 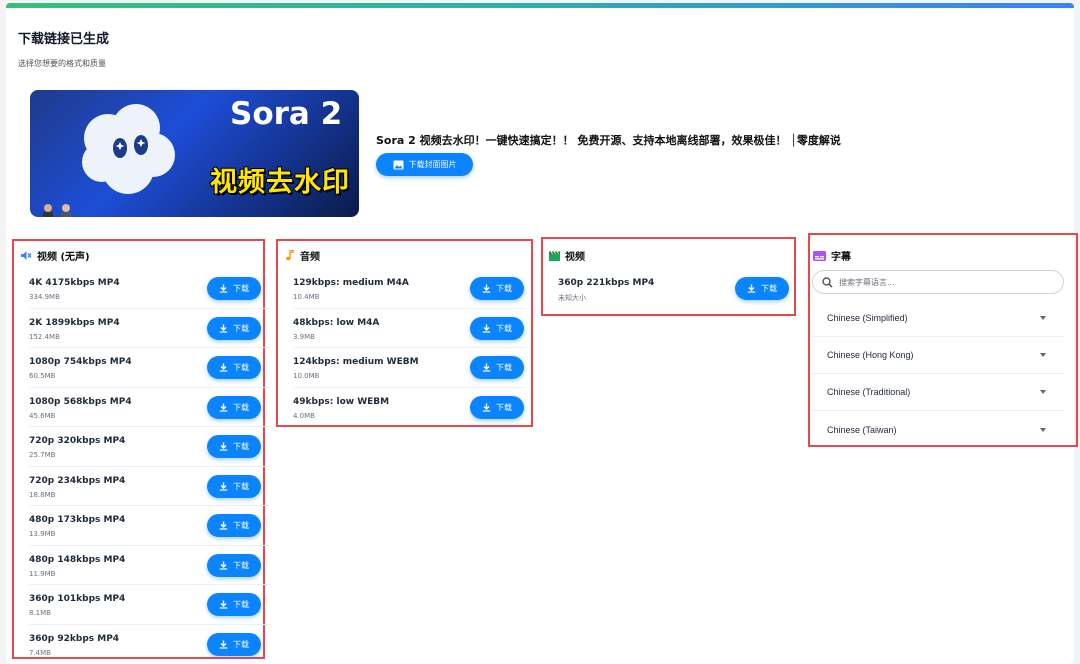 What do you see at coordinates (938, 429) in the screenshot?
I see `subtitle-language-row: Chinese (Taiwan)` at bounding box center [938, 429].